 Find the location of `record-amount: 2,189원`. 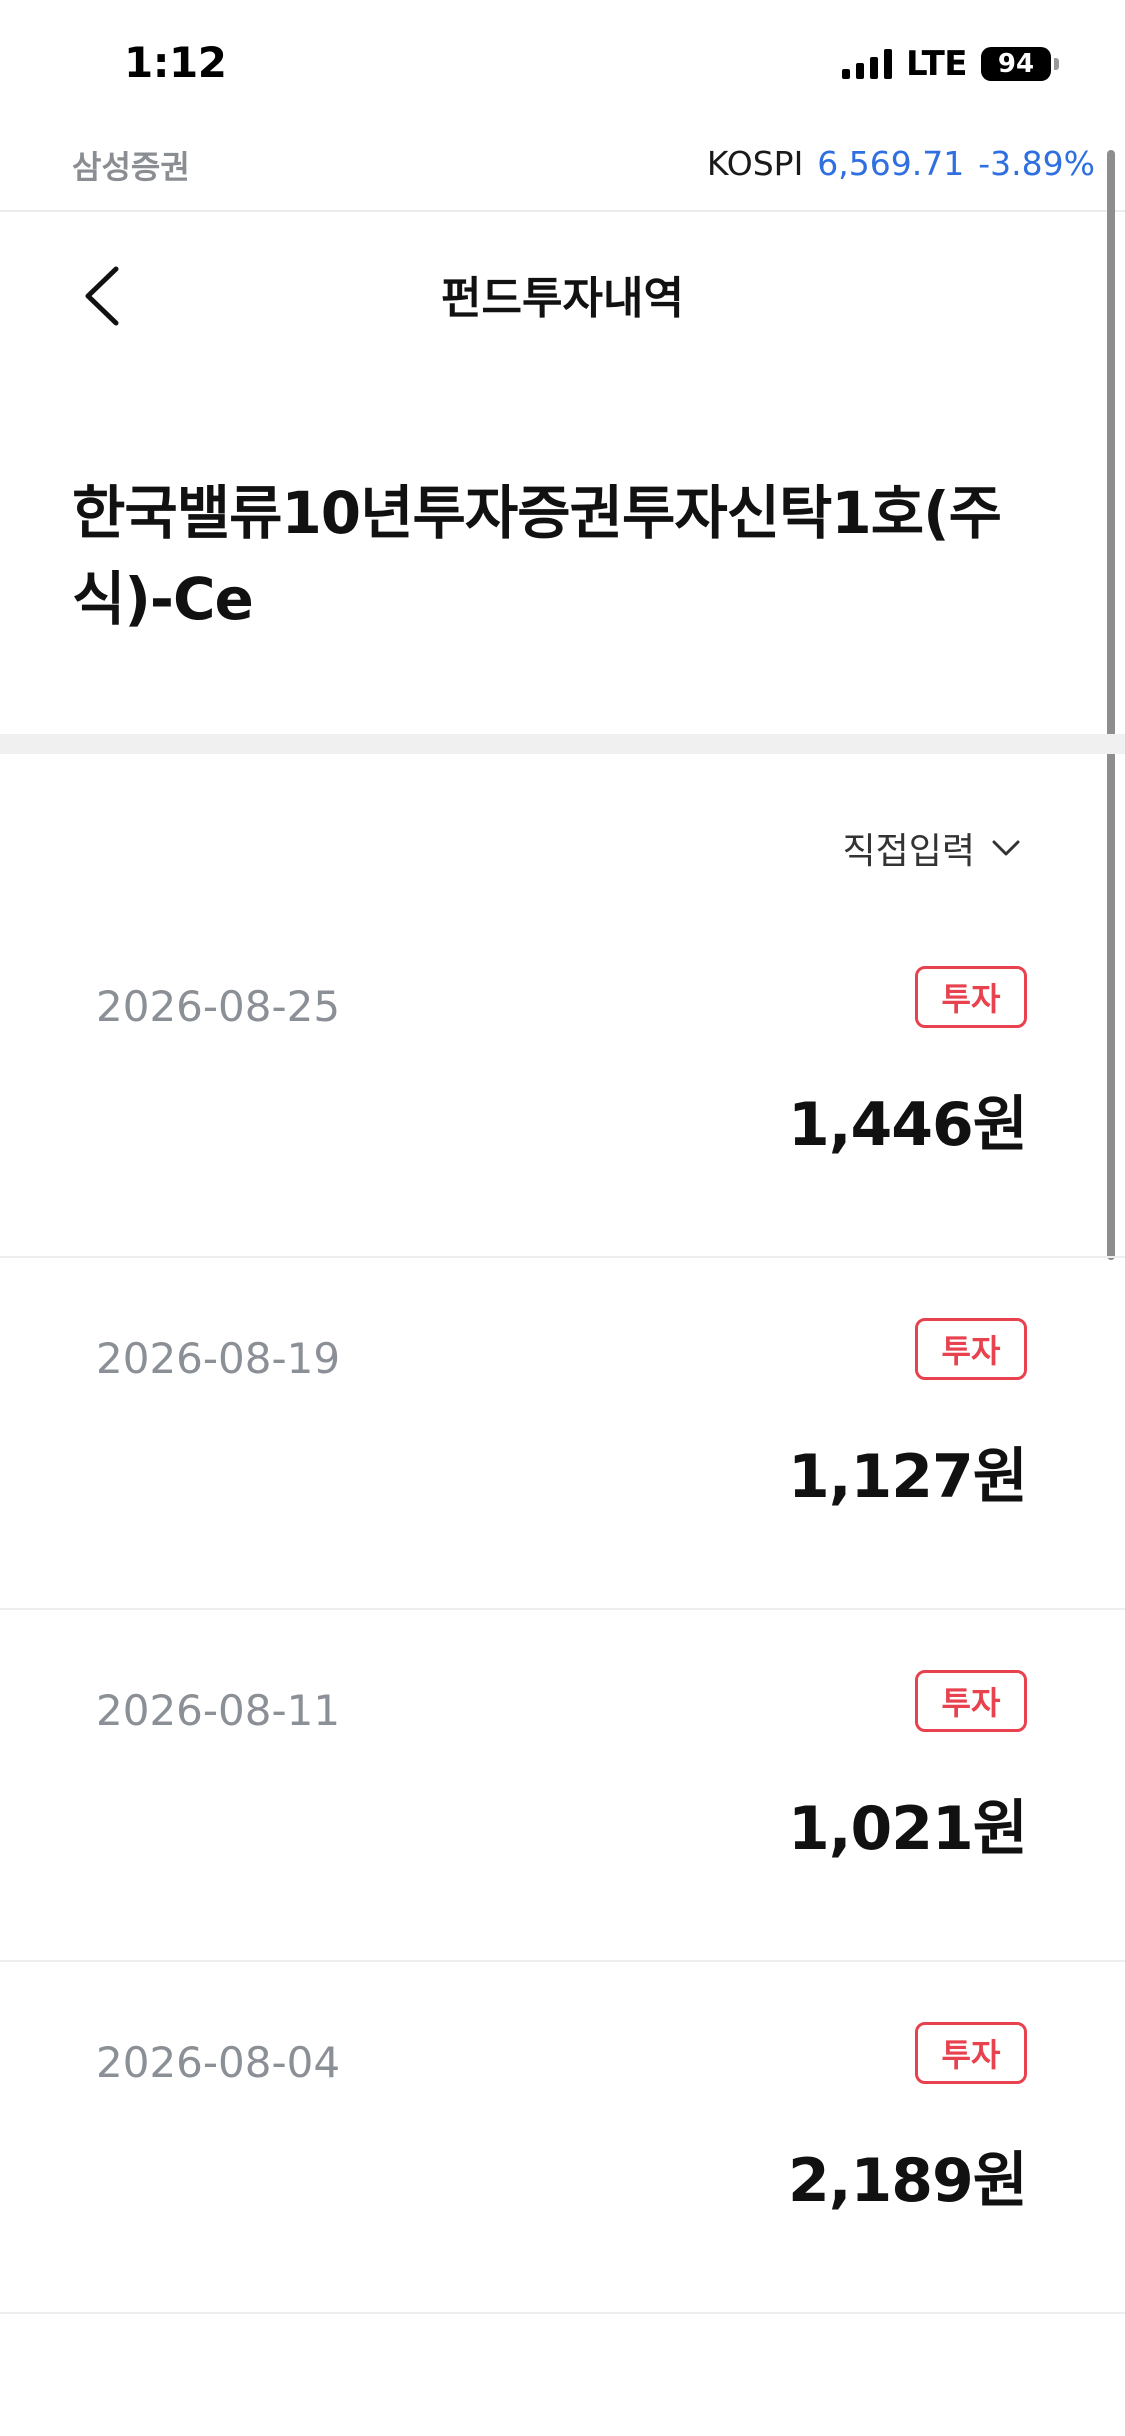

record-amount: 2,189원 is located at coordinates (908, 2181).